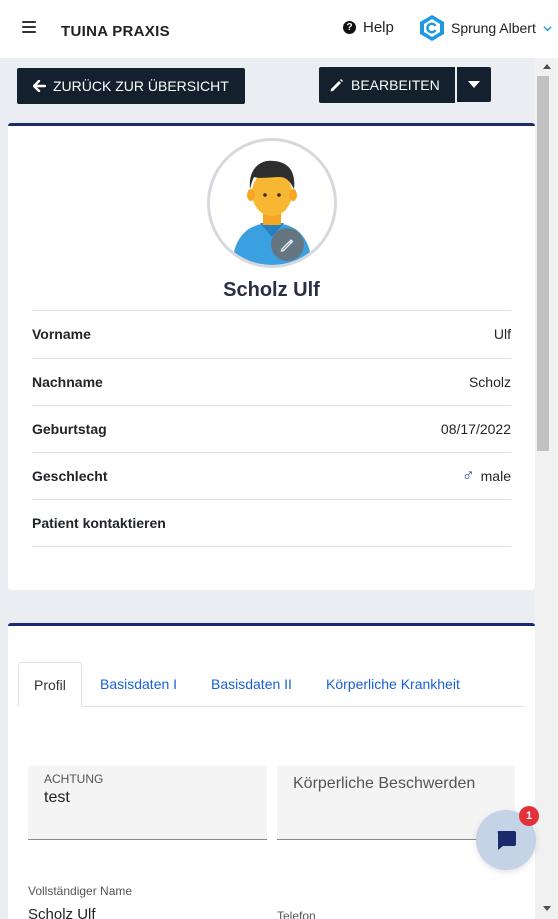 This screenshot has height=919, width=558. Describe the element at coordinates (271, 382) in the screenshot. I see `detail-row-nachname: Nachname Scholz` at that location.